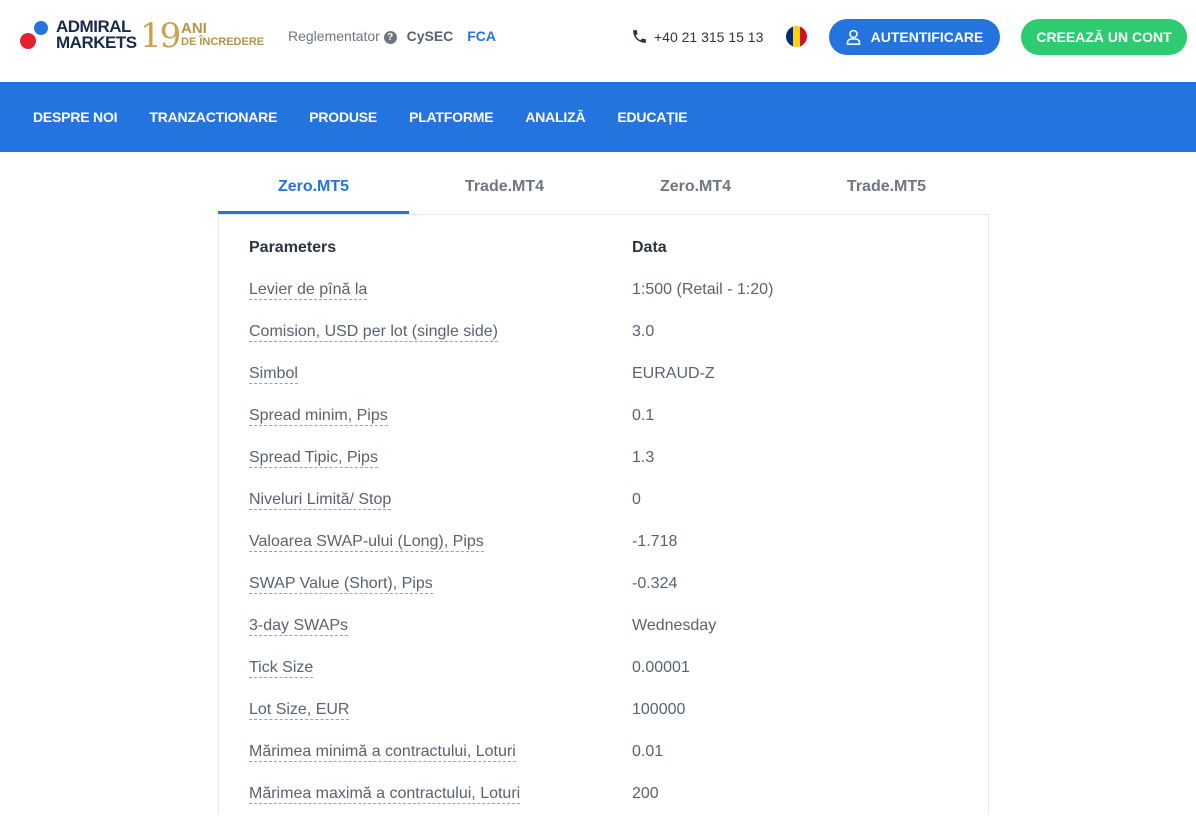  What do you see at coordinates (223, 42) in the screenshot?
I see `logo-years-incredere: DE ÎNCREDERE` at bounding box center [223, 42].